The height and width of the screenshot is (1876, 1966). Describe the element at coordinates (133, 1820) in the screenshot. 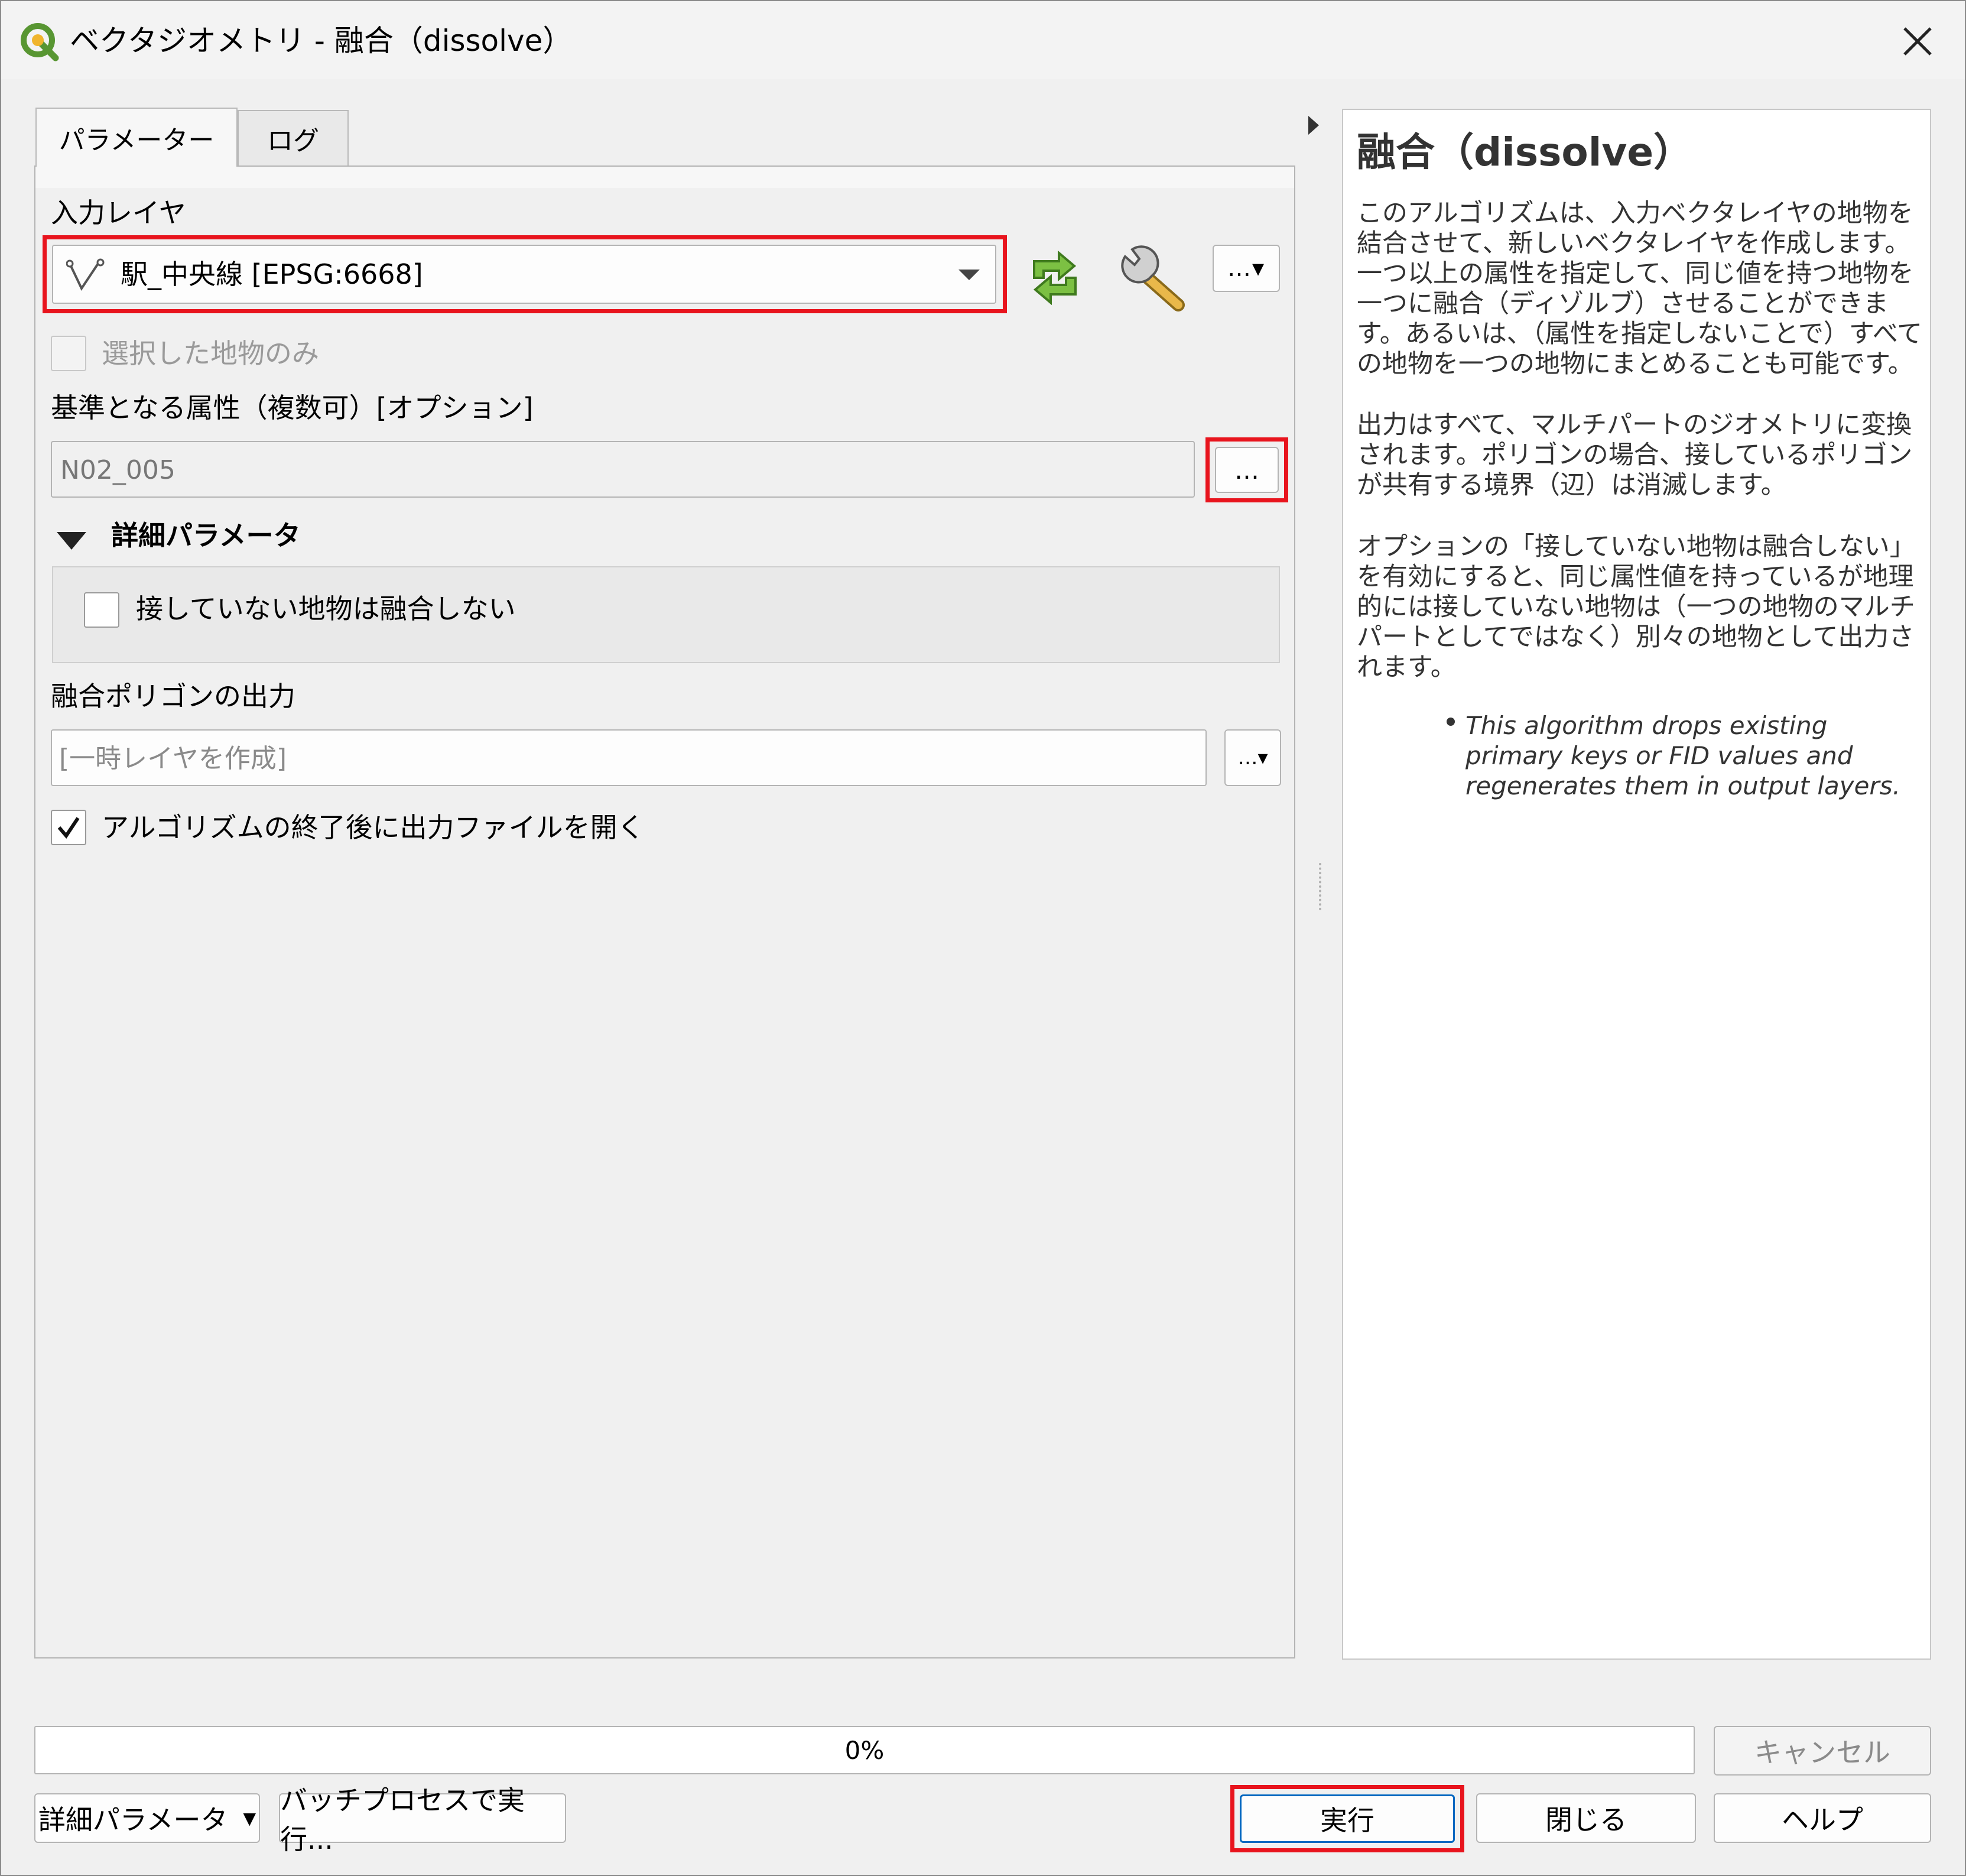

I see `advanced-menu-label: 詳細パラメータ` at that location.